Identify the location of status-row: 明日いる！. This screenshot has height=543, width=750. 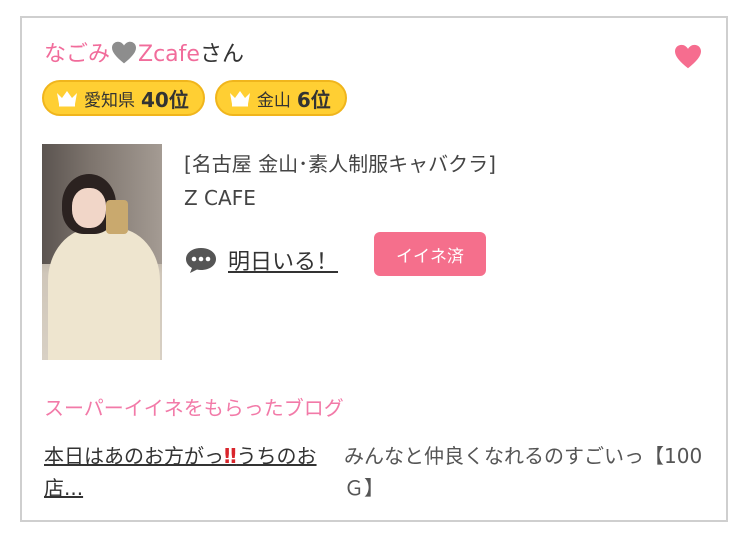
(261, 260).